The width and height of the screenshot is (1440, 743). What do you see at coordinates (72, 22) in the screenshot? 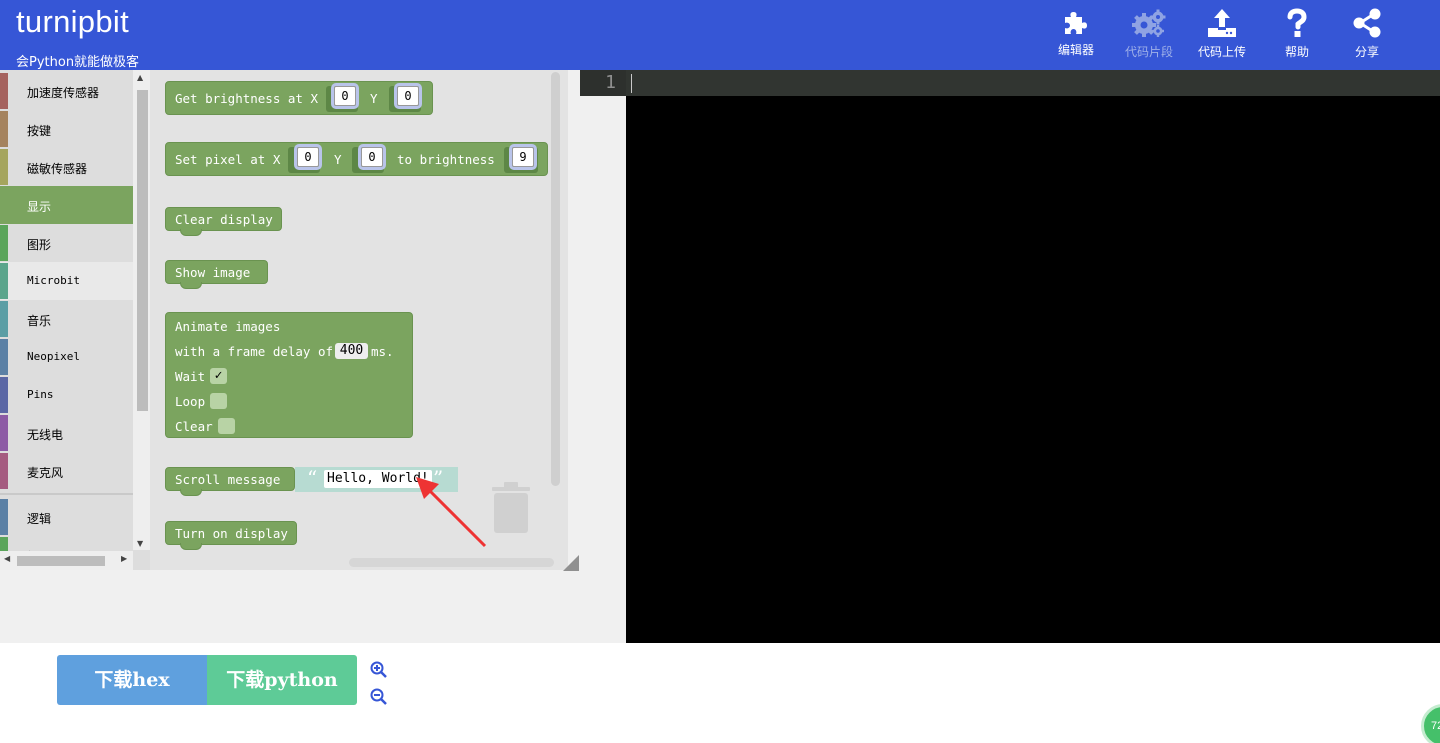
I see `brand-logo: turnipbit` at bounding box center [72, 22].